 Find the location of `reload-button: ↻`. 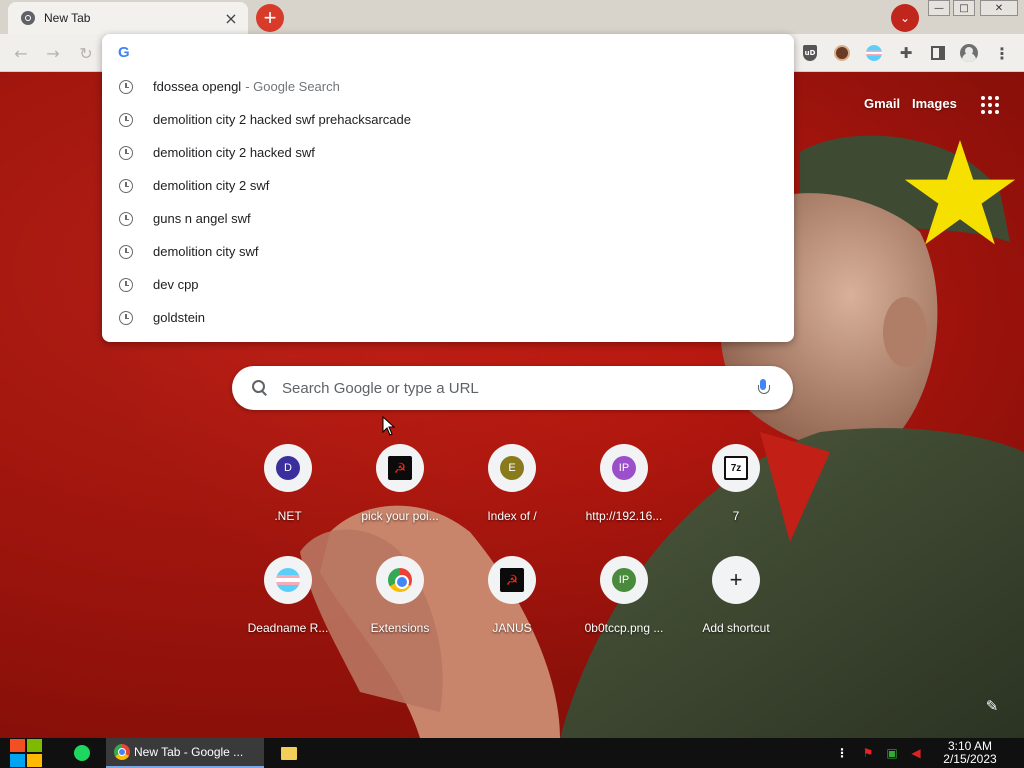

reload-button: ↻ is located at coordinates (86, 53).